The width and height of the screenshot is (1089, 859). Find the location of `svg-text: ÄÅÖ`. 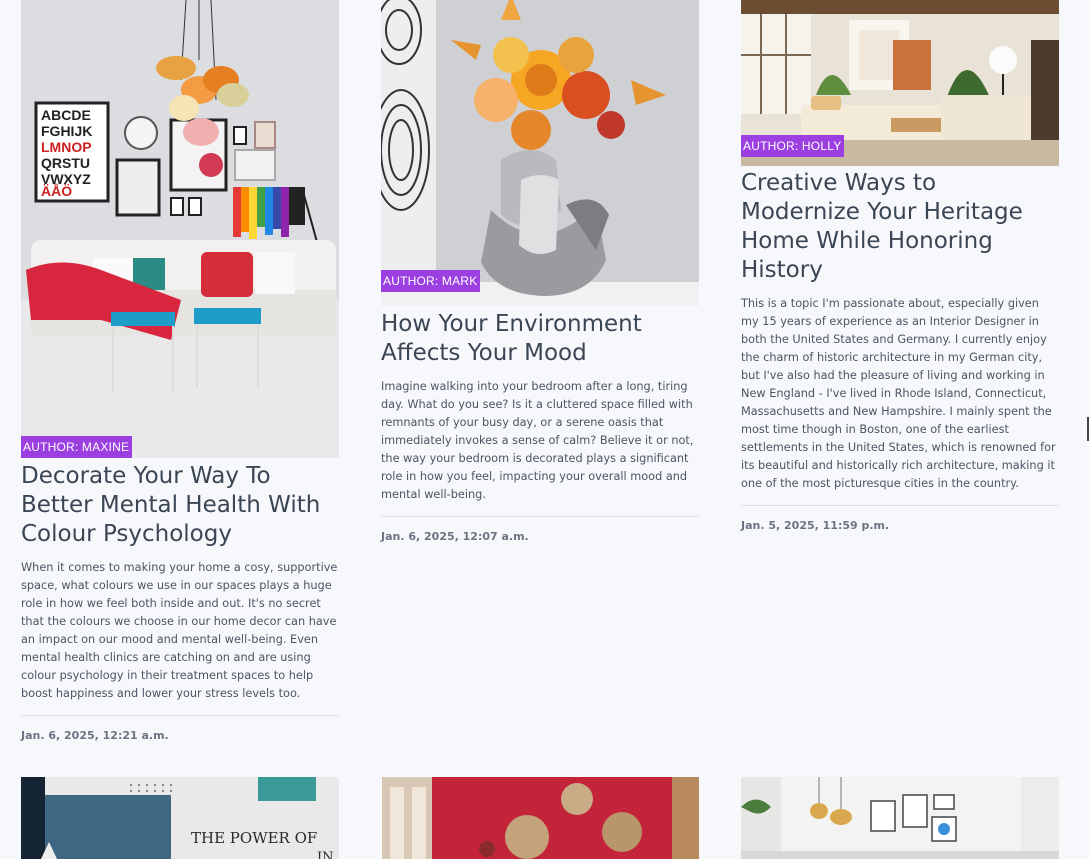

svg-text: ÄÅÖ is located at coordinates (56, 191).